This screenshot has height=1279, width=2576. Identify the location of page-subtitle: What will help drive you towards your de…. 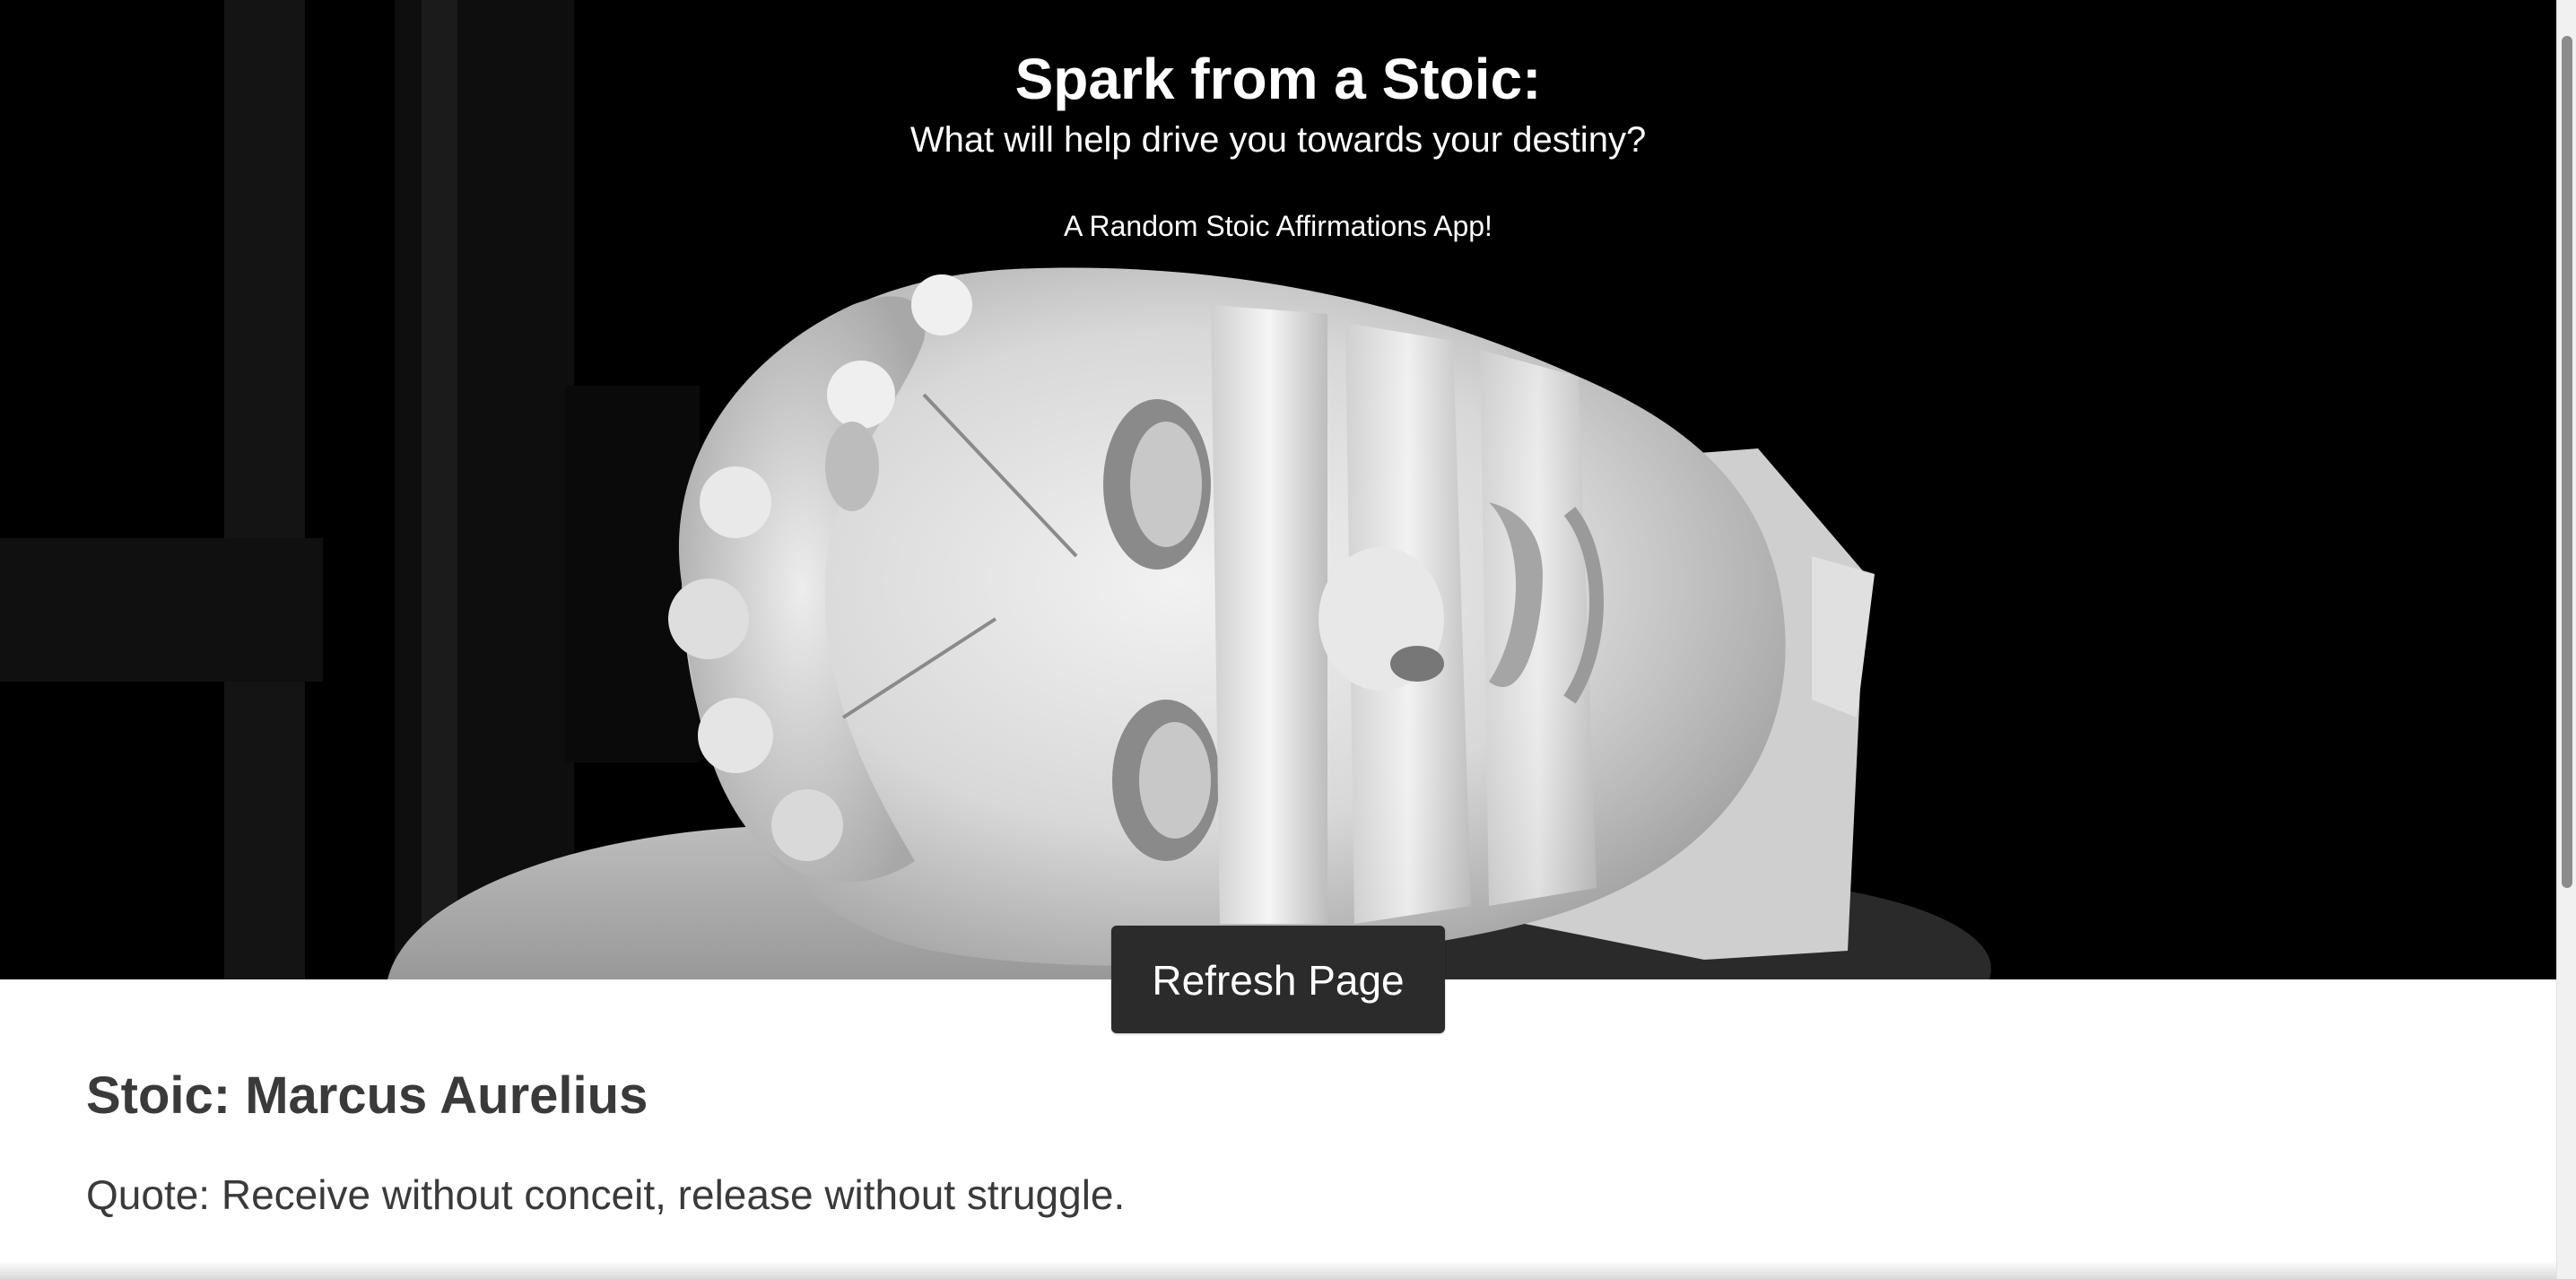
(1278, 140).